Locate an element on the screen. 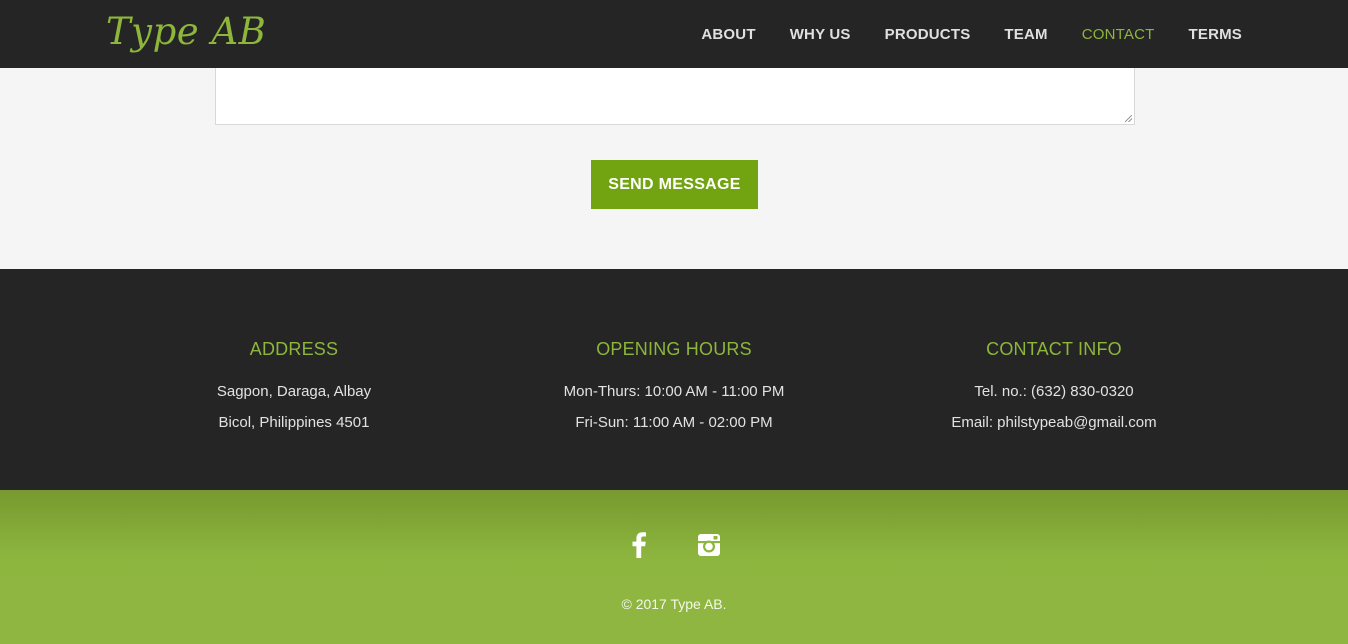 The image size is (1348, 644). address-line-1: Sagpon, Daraga, Albay is located at coordinates (294, 391).